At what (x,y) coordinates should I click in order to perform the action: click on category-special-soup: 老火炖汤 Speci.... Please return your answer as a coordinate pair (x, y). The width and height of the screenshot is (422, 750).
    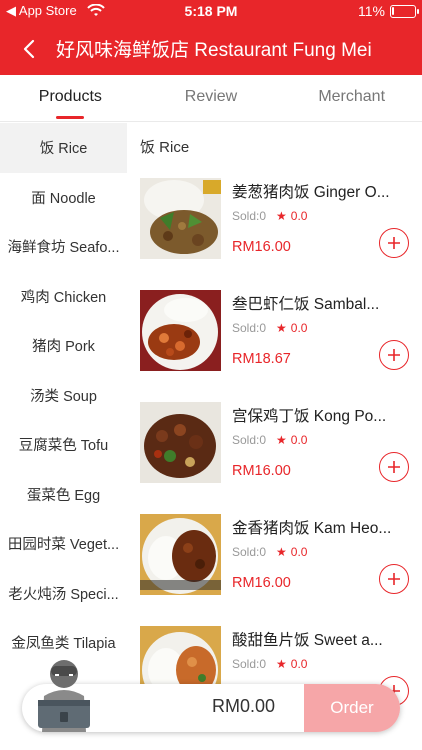
    Looking at the image, I should click on (63, 594).